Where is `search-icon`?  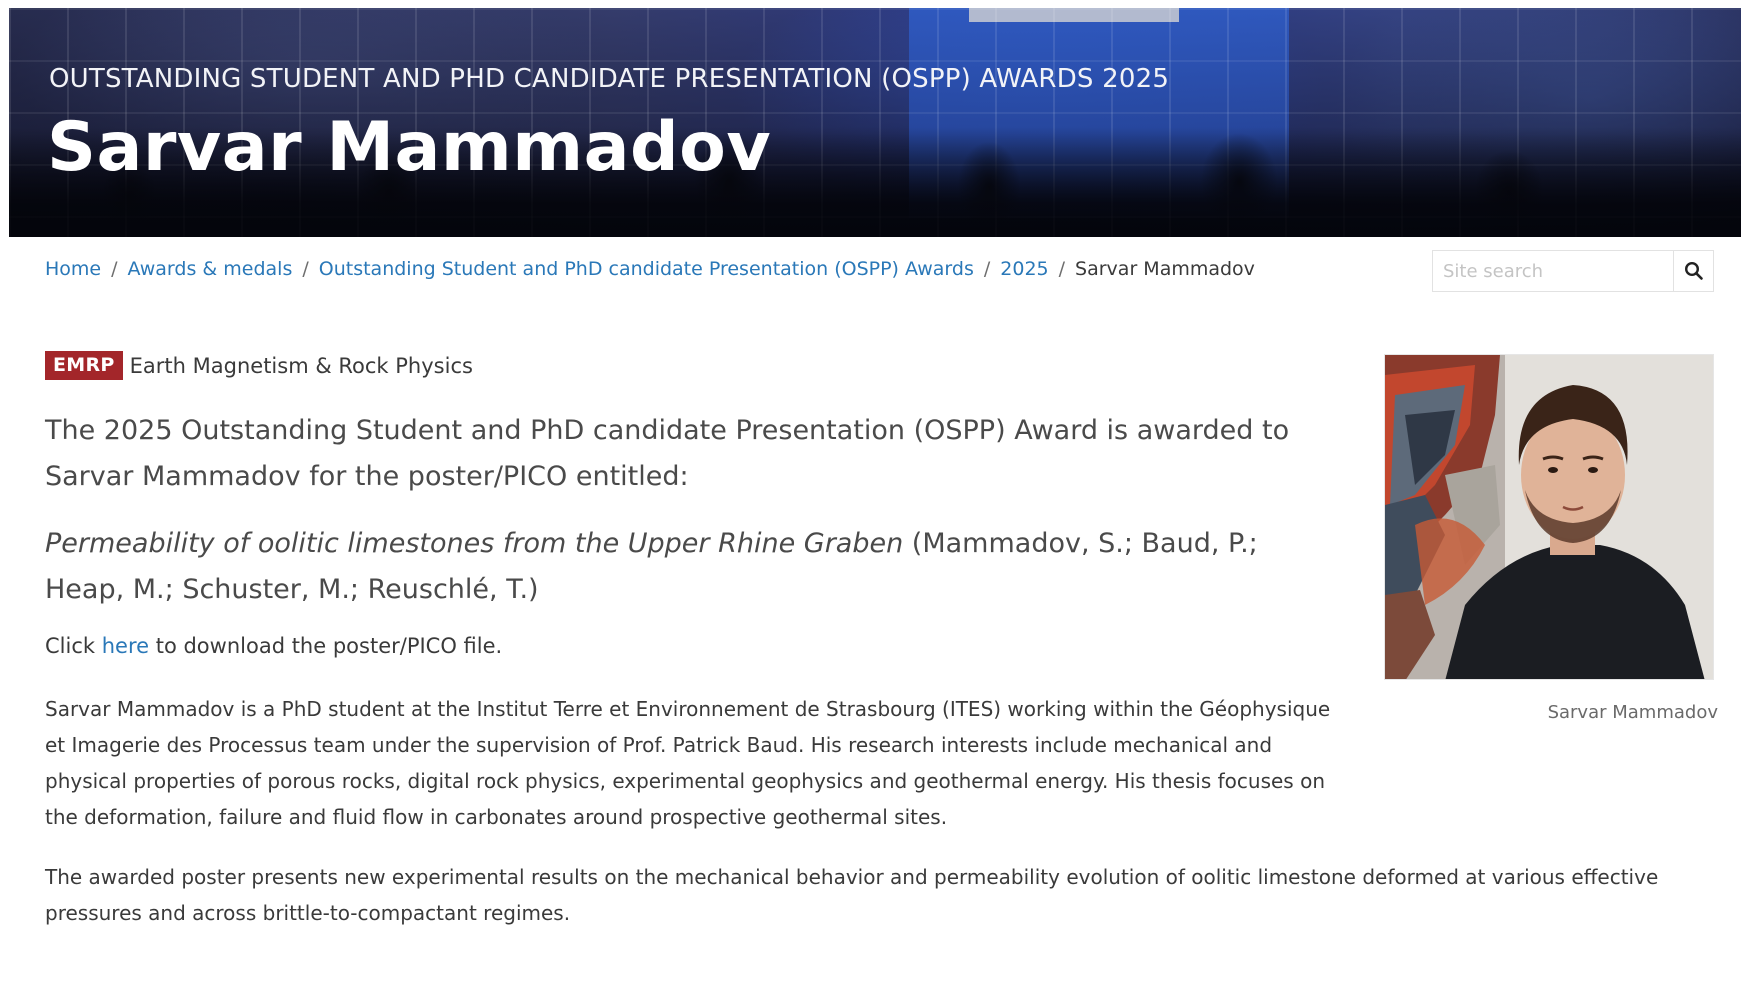 search-icon is located at coordinates (1693, 270).